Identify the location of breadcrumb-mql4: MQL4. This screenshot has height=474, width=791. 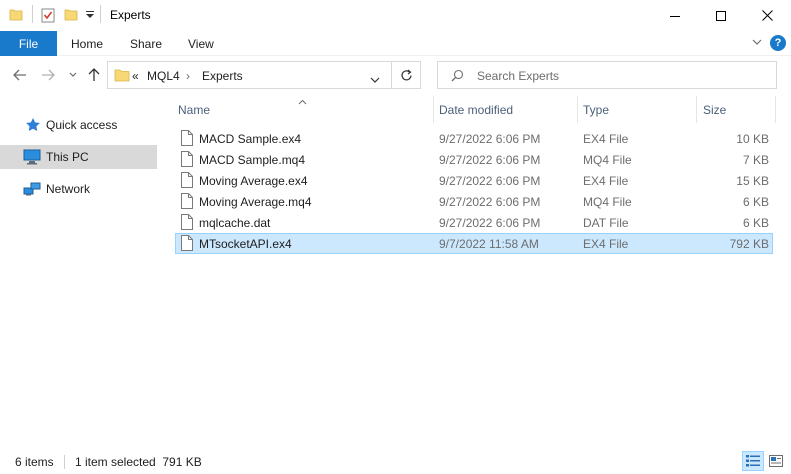
(163, 76).